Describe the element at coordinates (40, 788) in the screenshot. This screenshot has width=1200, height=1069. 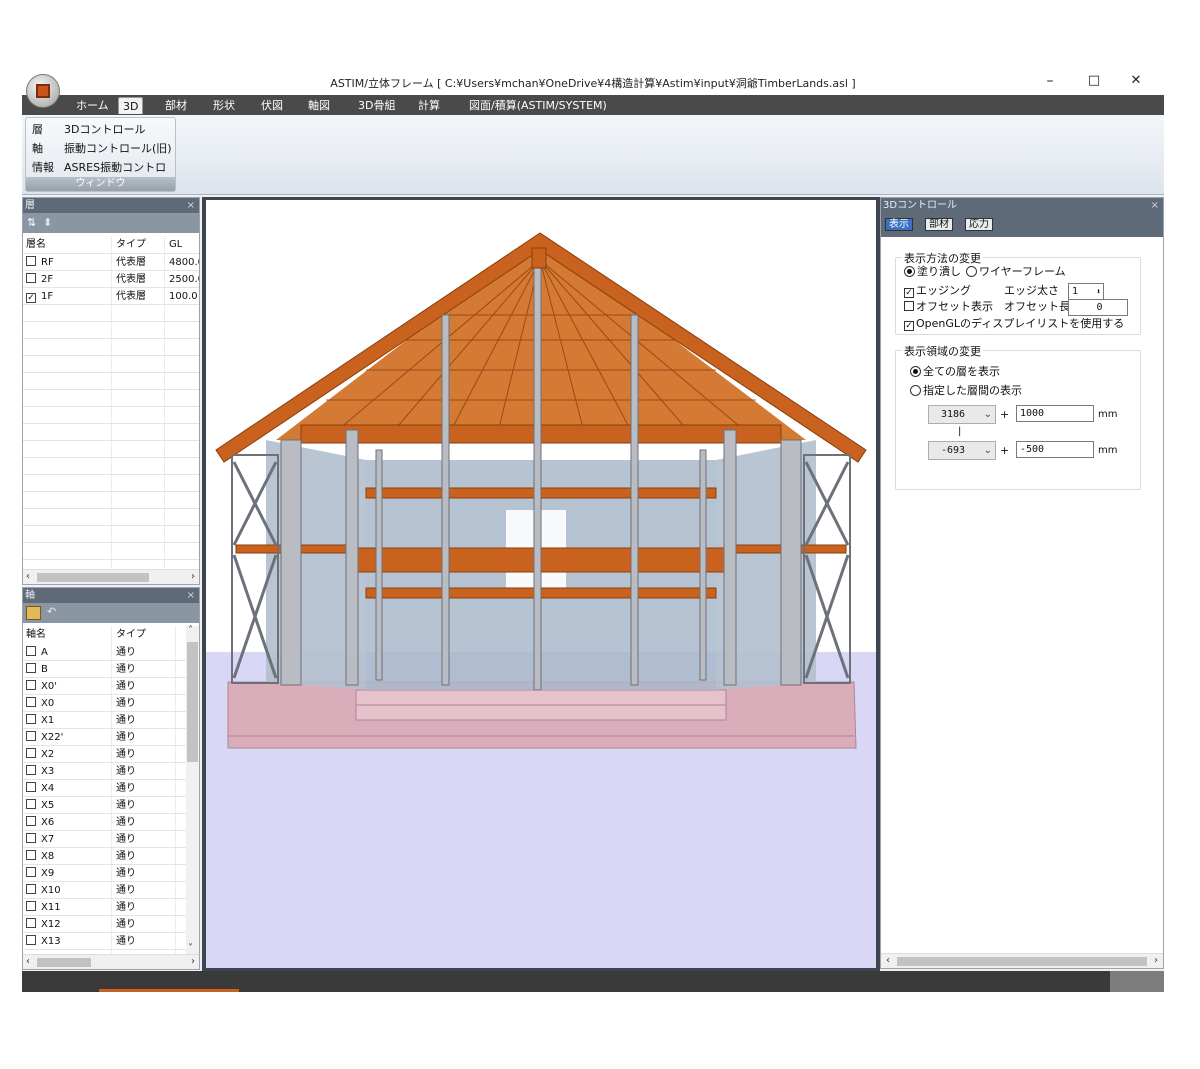
I see `axis-row: X4` at that location.